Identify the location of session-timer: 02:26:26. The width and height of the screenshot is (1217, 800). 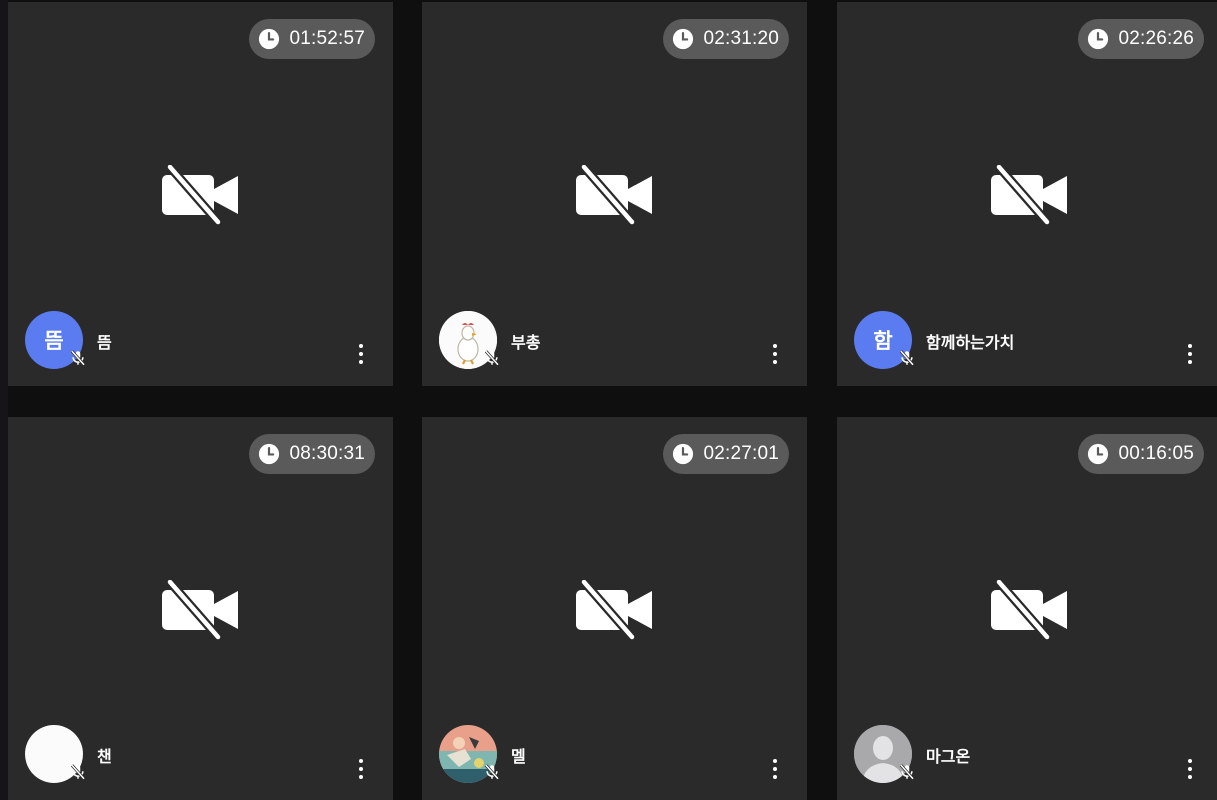
(1141, 39).